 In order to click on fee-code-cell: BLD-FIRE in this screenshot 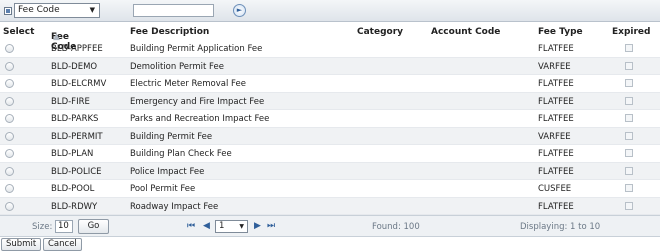, I will do `click(70, 101)`.